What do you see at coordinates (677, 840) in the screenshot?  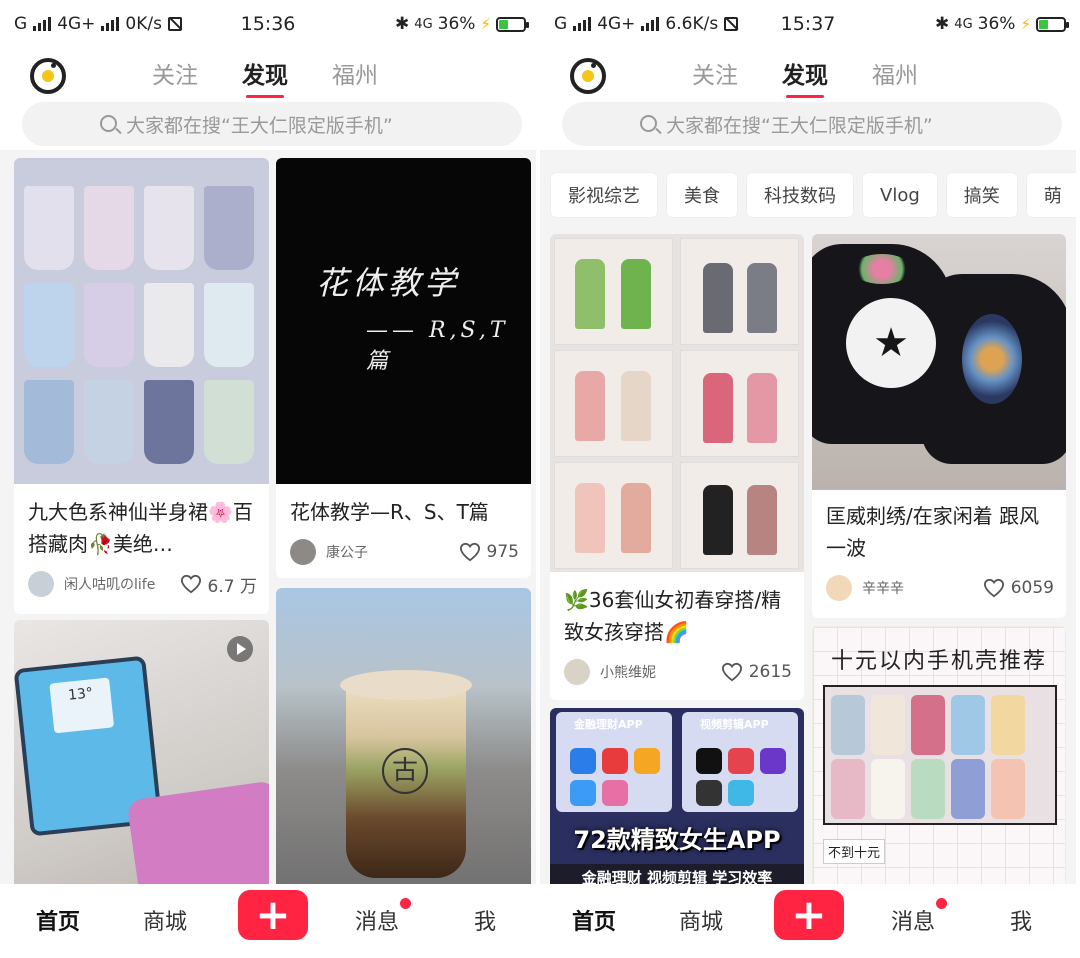 I see `image-title: 72款精致女生APP` at bounding box center [677, 840].